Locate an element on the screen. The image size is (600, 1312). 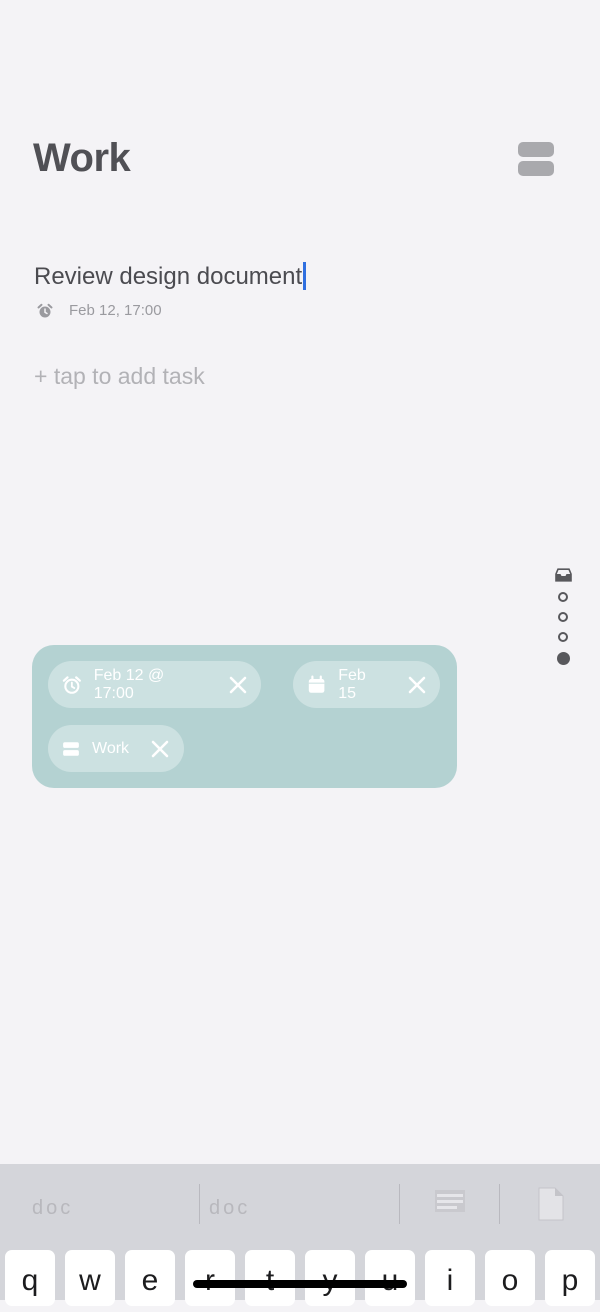
key-w: w is located at coordinates (90, 1278).